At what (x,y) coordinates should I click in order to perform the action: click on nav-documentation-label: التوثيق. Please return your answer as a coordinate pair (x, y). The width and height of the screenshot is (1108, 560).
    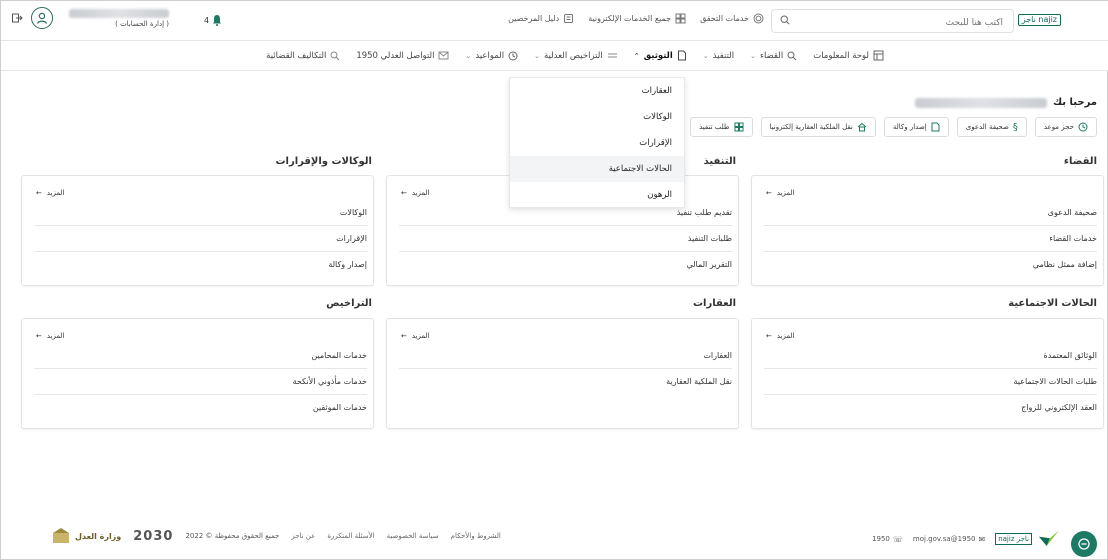
    Looking at the image, I should click on (658, 55).